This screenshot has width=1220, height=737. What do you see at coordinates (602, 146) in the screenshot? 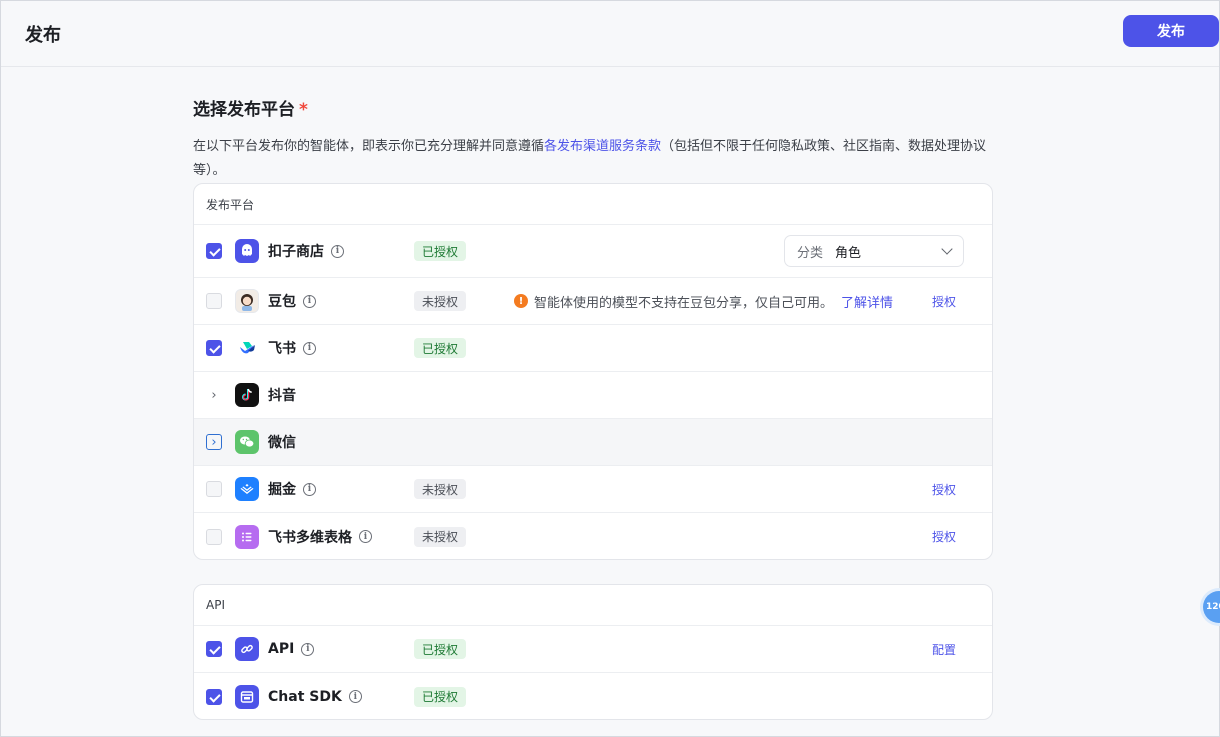
I see `terms-link: 各发布渠道服务条款` at bounding box center [602, 146].